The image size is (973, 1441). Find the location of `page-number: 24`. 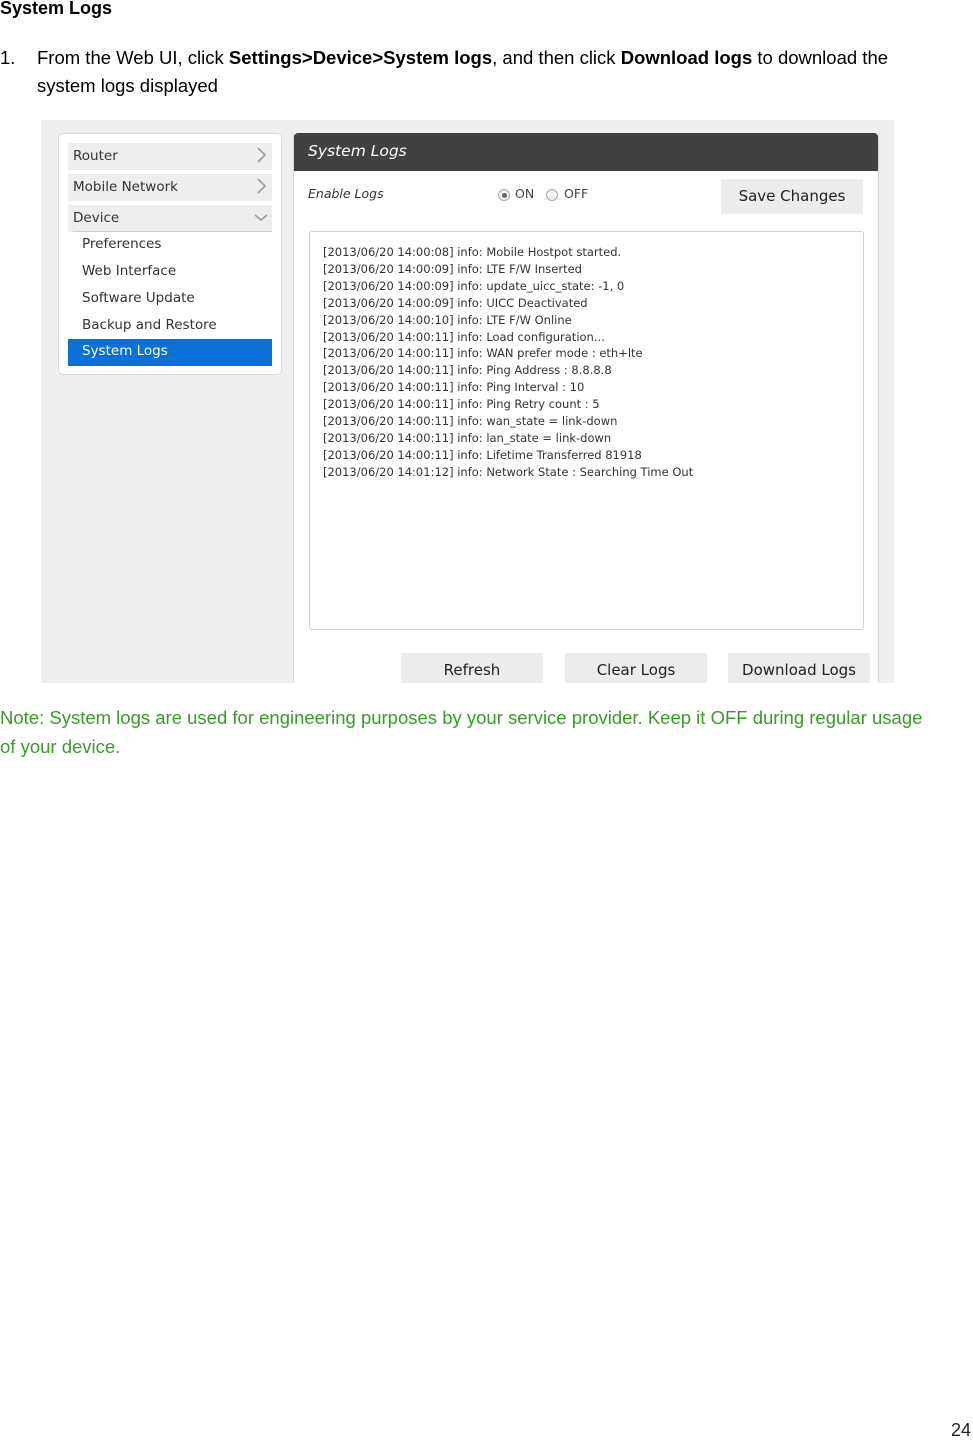

page-number: 24 is located at coordinates (960, 1430).